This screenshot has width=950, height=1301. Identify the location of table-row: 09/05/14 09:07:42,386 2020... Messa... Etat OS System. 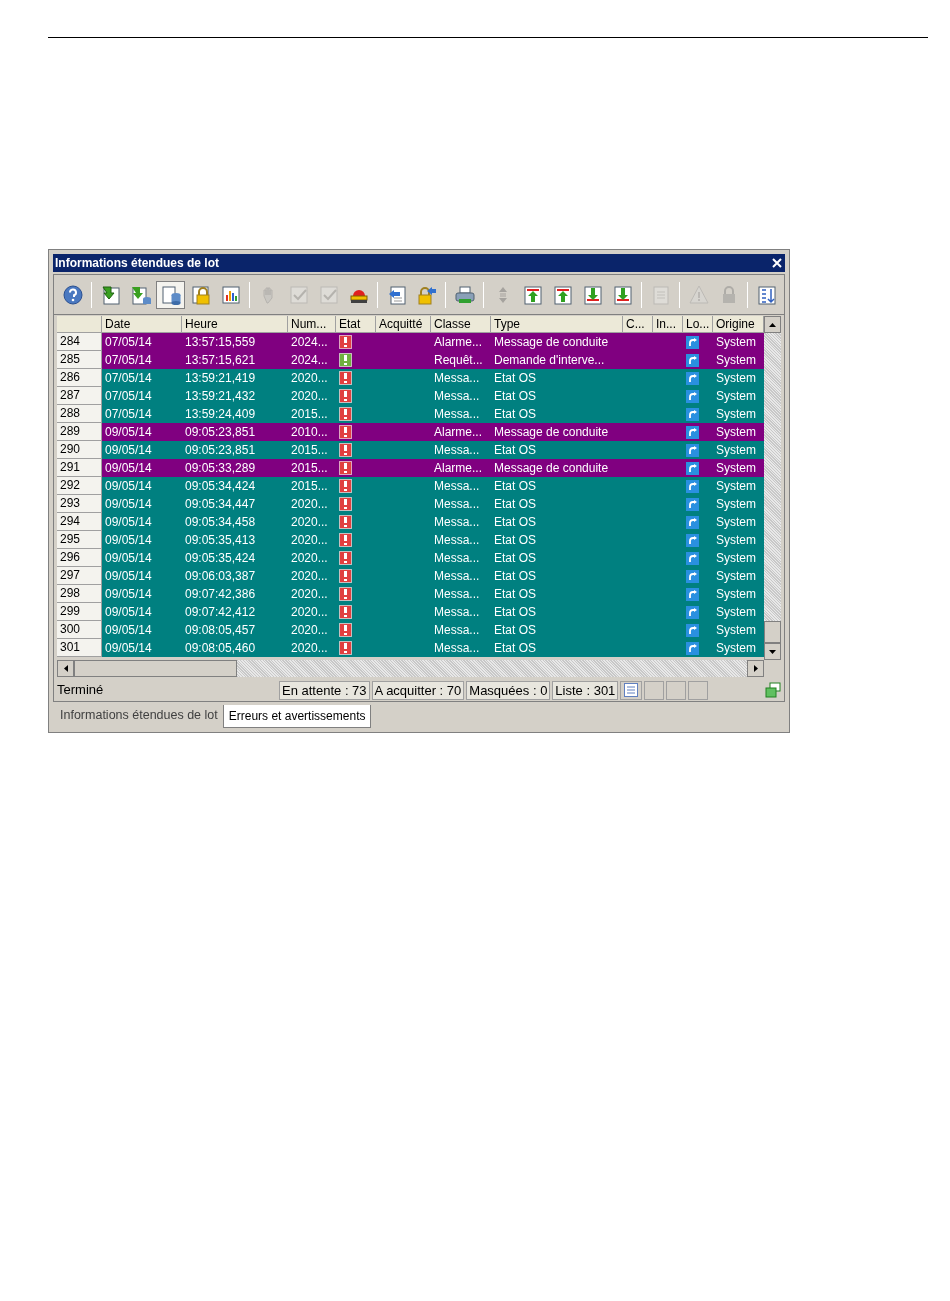
(433, 594).